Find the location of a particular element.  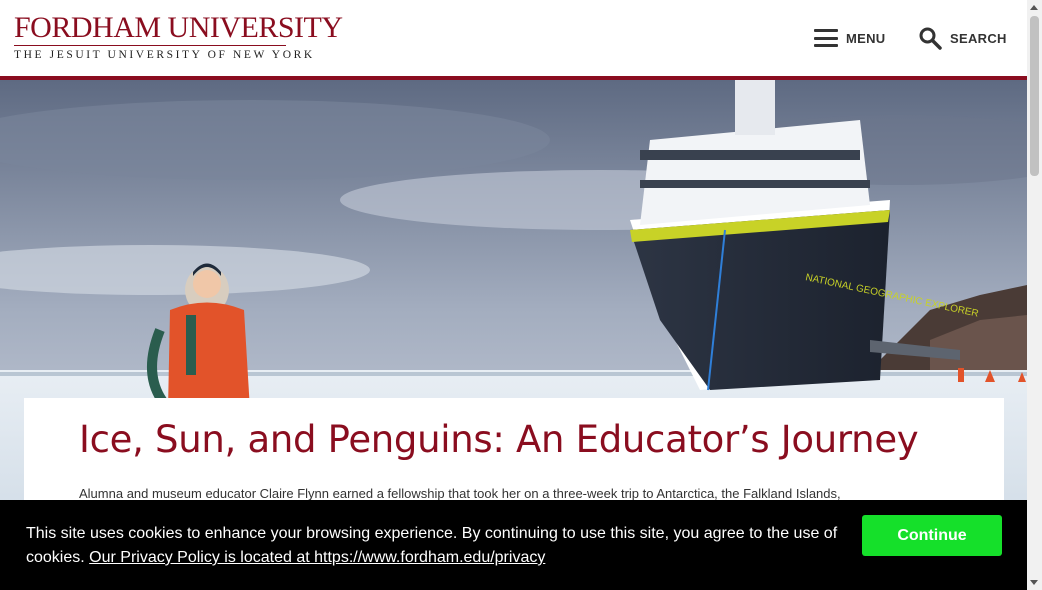

search-icon is located at coordinates (930, 38).